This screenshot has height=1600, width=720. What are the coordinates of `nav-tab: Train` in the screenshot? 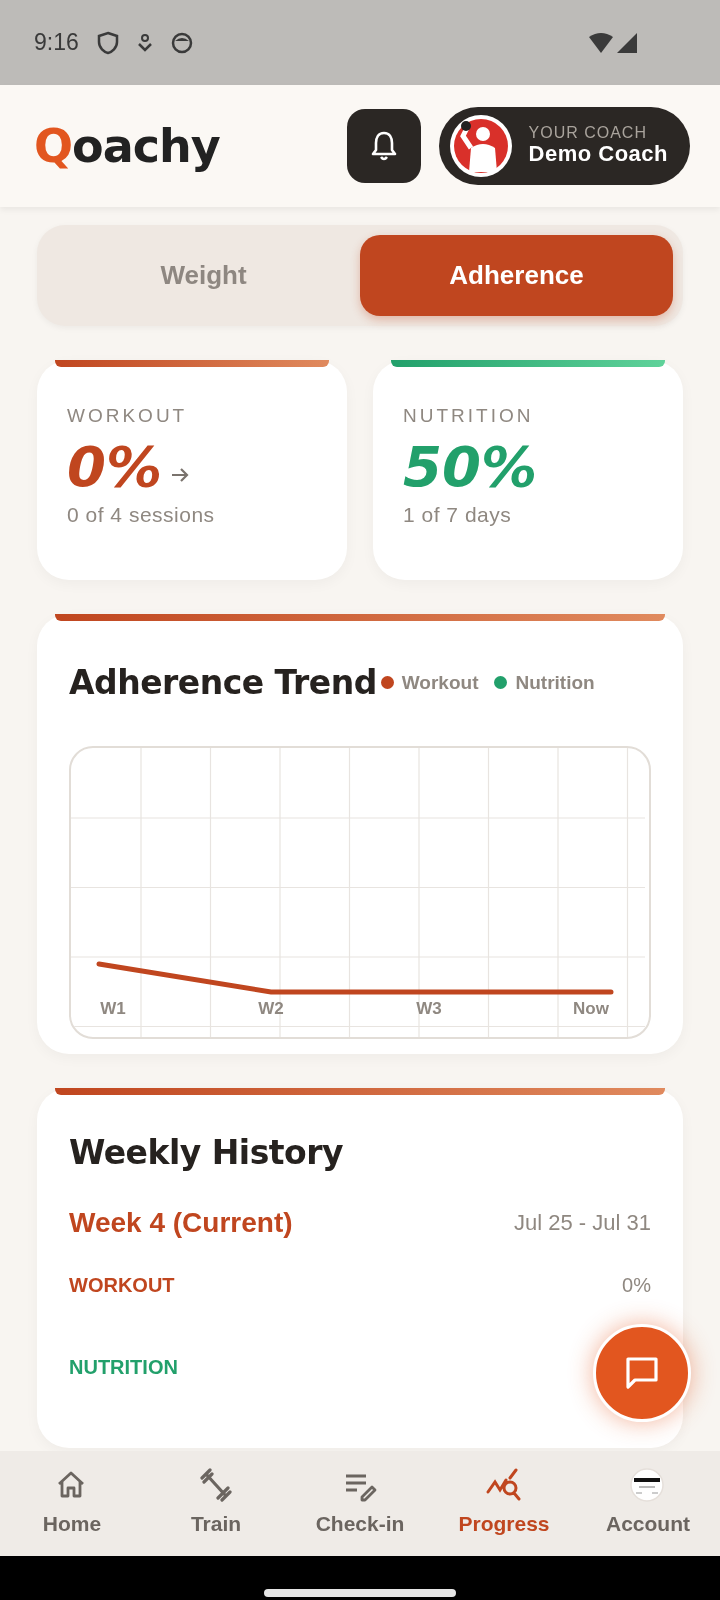 It's located at (216, 1503).